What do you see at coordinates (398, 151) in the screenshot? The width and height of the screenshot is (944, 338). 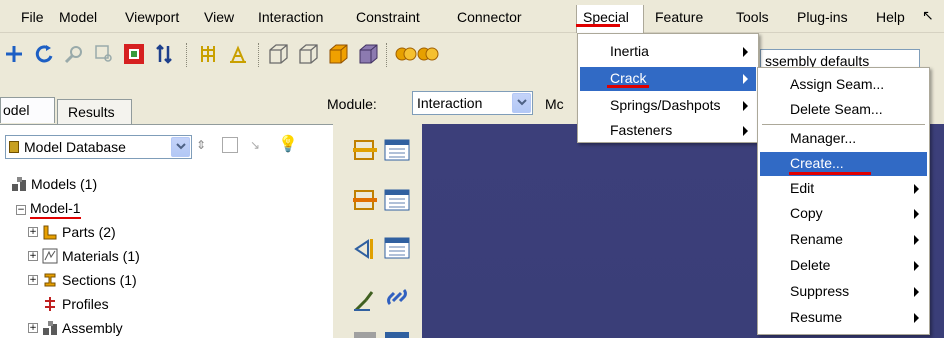 I see `interaction-manager-icon` at bounding box center [398, 151].